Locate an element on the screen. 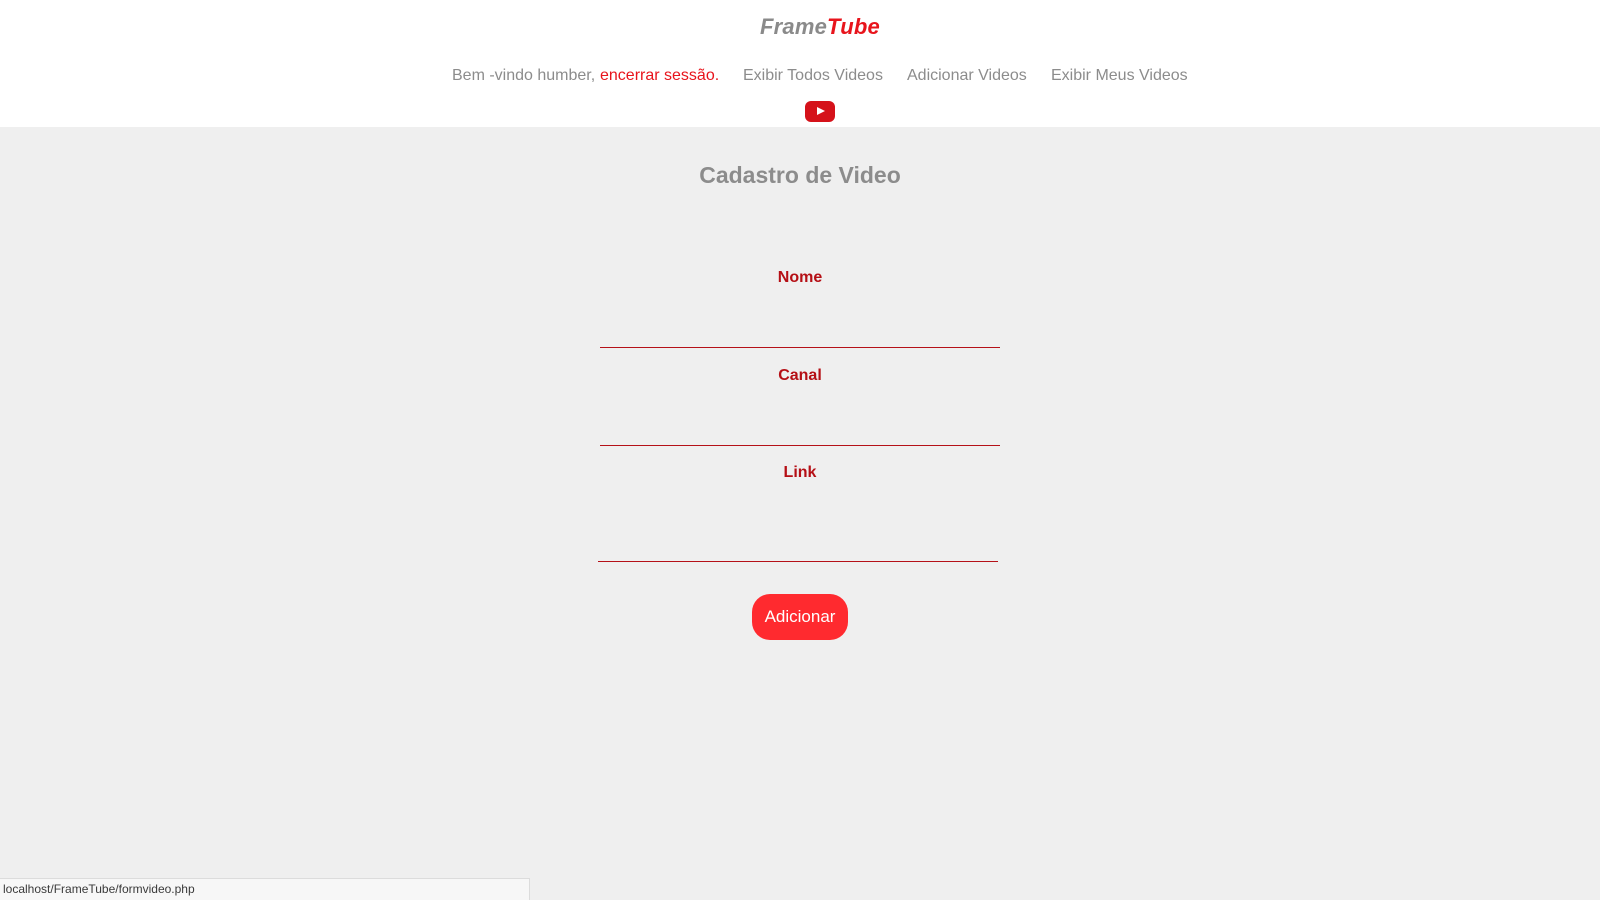 Image resolution: width=1600 pixels, height=900 pixels. nav-link-add-videos: Adicionar Videos is located at coordinates (967, 76).